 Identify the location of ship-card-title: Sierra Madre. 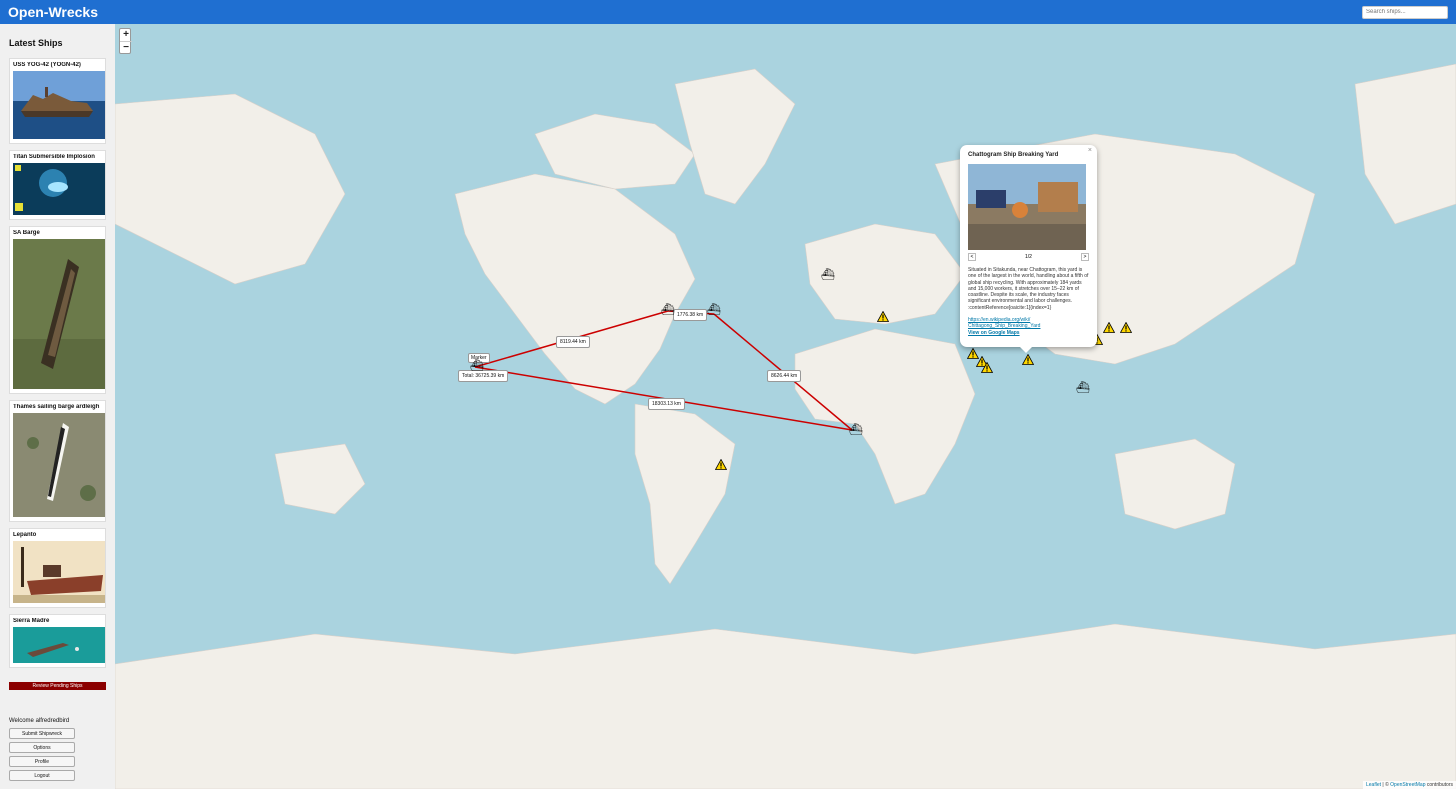
(31, 621).